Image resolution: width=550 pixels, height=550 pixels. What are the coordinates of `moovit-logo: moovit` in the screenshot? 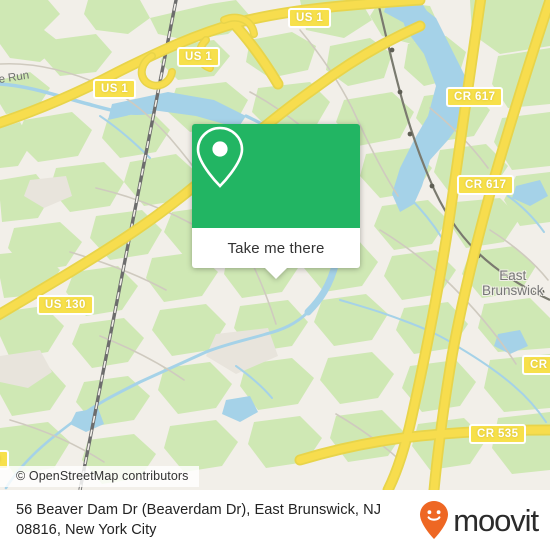 It's located at (479, 520).